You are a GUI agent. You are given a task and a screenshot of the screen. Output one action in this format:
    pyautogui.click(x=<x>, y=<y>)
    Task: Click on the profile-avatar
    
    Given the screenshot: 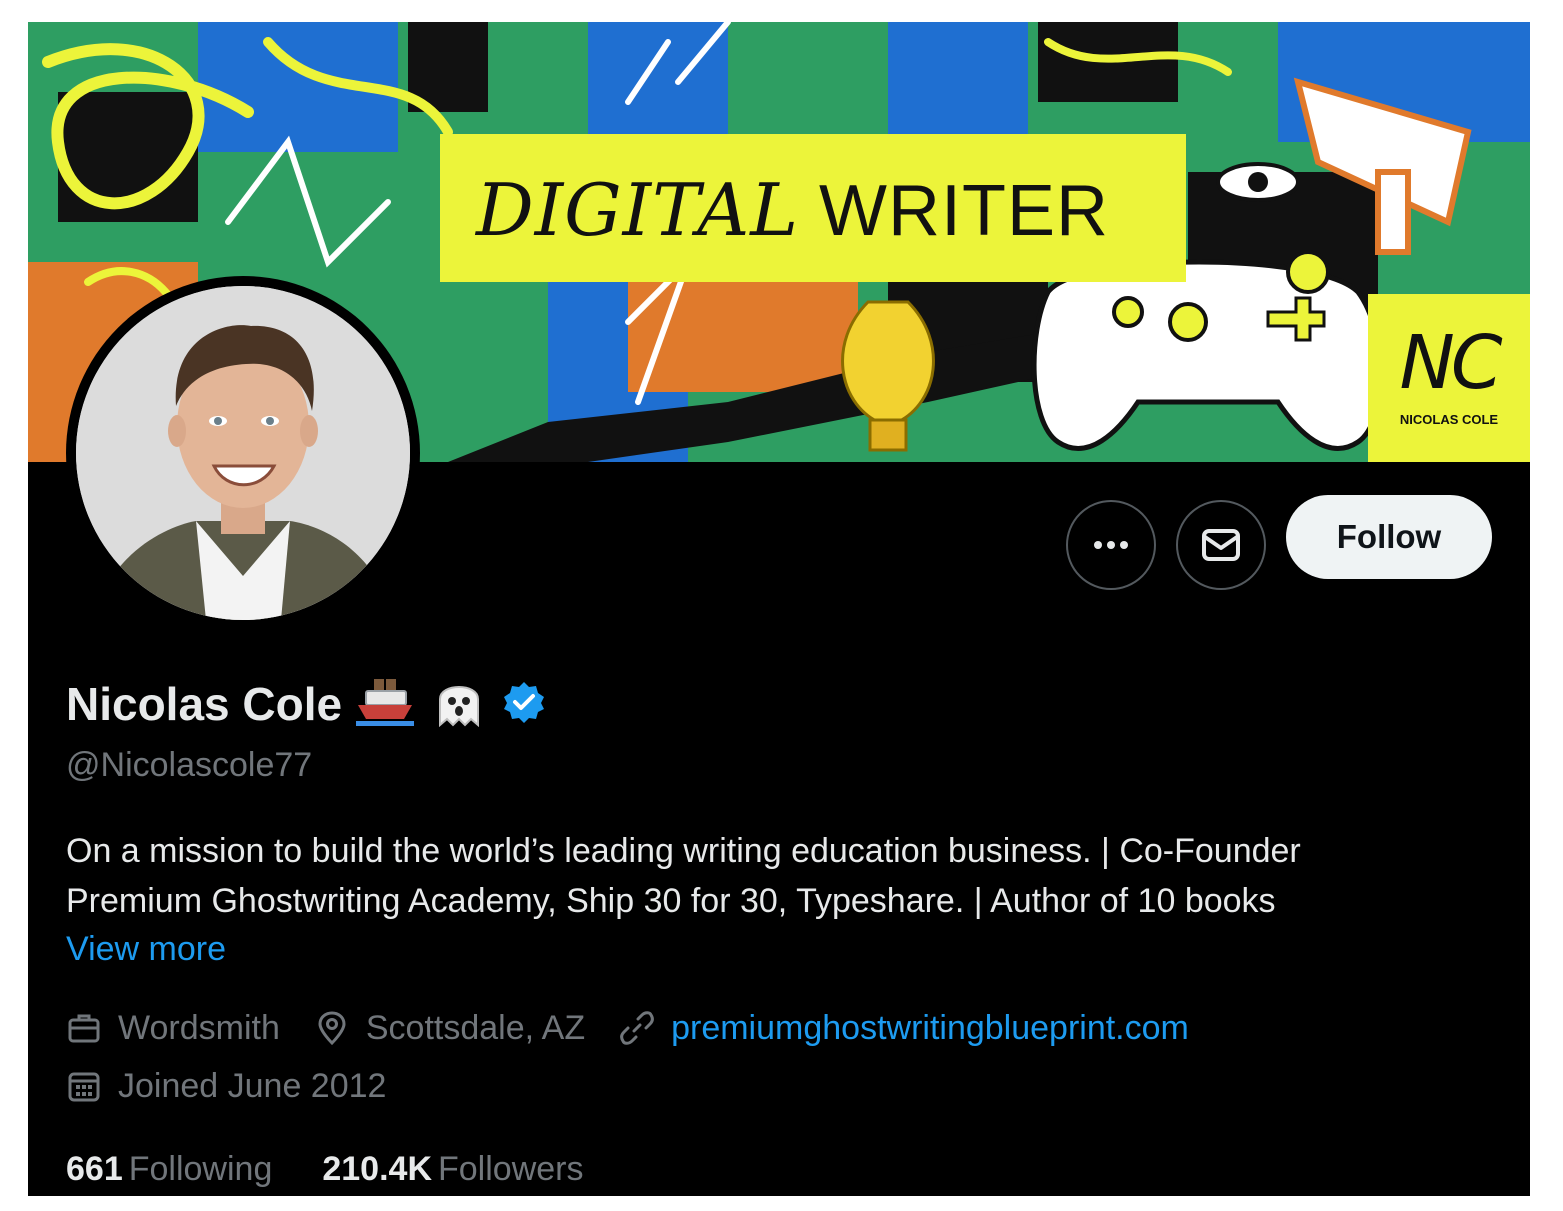 What is the action you would take?
    pyautogui.click(x=243, y=453)
    